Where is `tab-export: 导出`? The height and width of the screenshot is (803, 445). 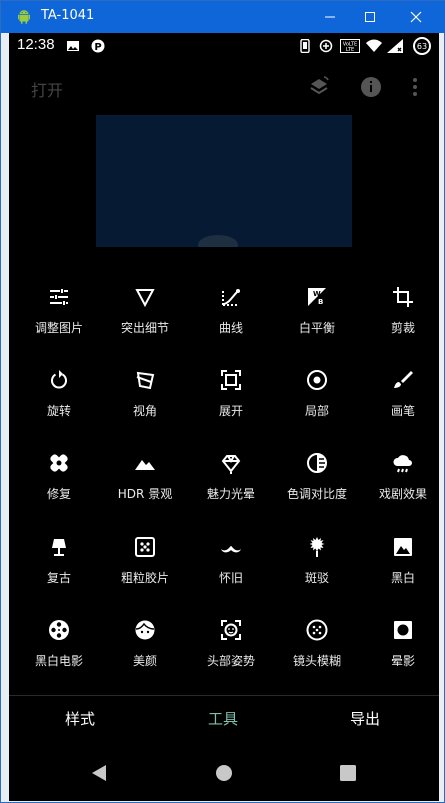
tab-export: 导出 is located at coordinates (365, 718).